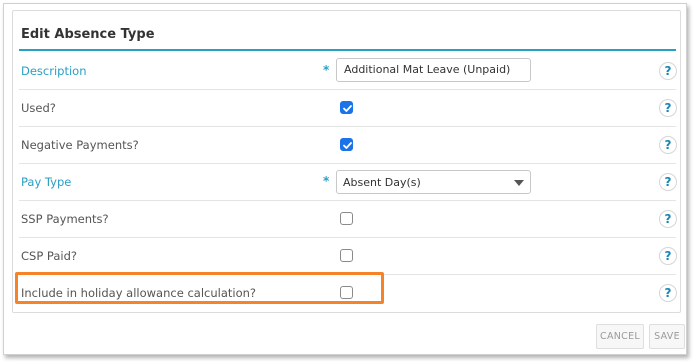 The height and width of the screenshot is (362, 695). I want to click on row-csp-paid: CSP Paid? ?, so click(348, 256).